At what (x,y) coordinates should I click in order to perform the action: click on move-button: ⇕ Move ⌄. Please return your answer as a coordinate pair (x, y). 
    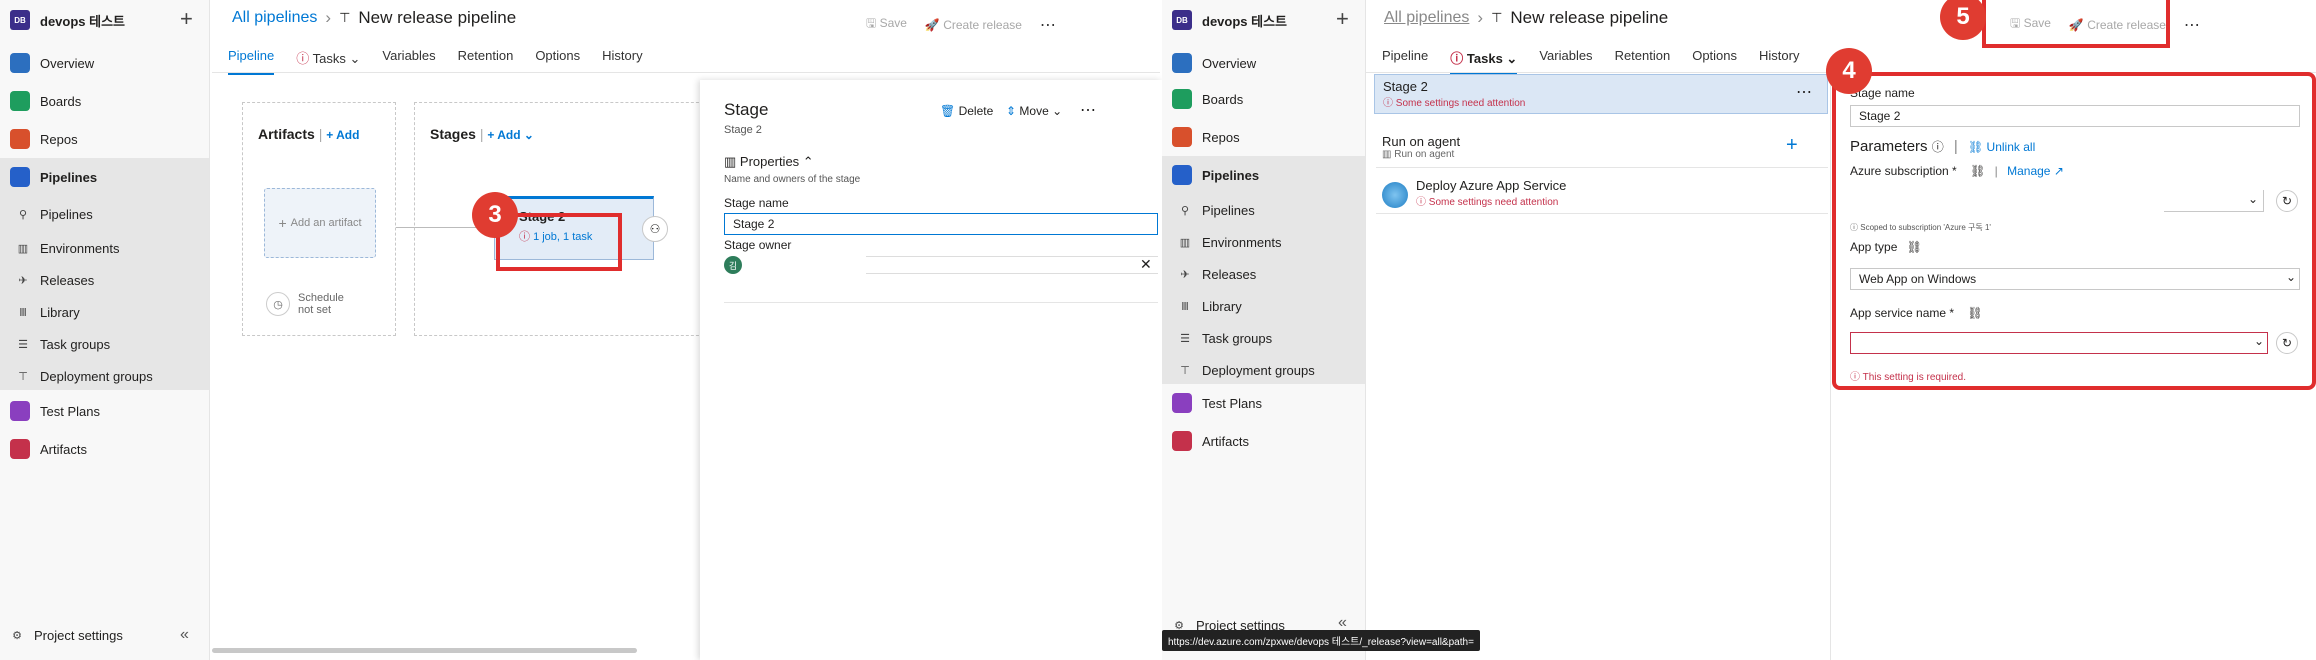
    Looking at the image, I should click on (1034, 111).